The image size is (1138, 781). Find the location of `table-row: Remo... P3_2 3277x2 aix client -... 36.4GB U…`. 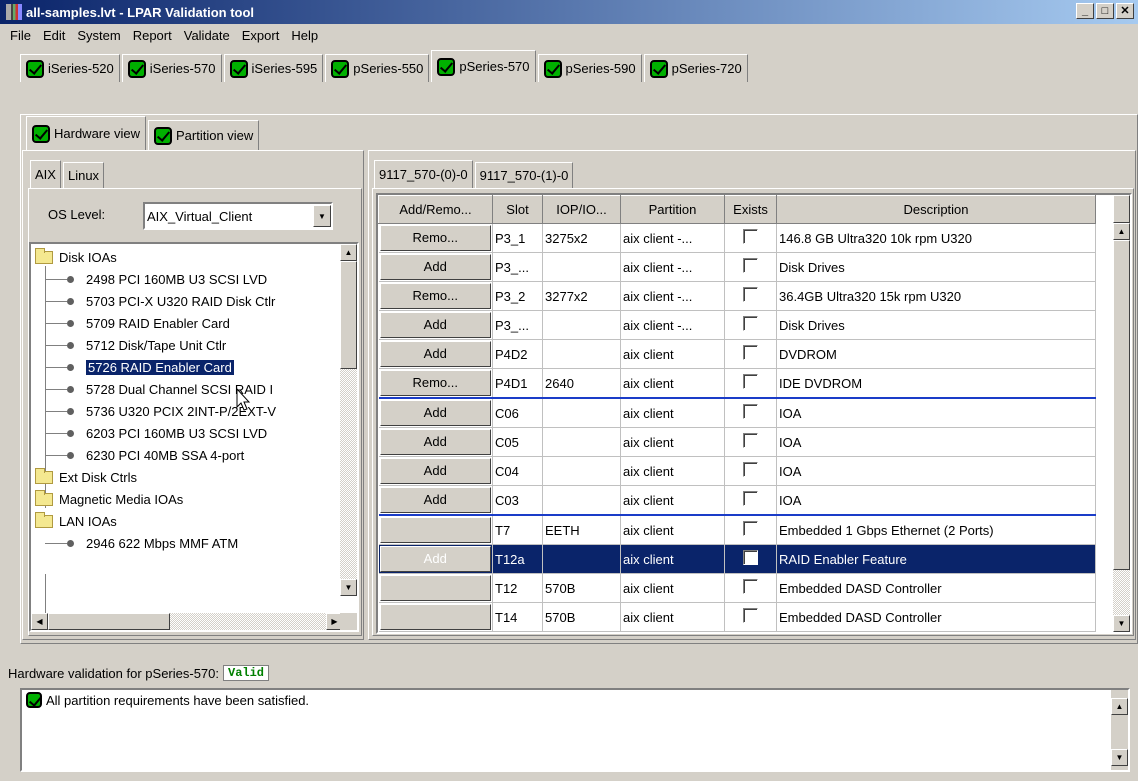

table-row: Remo... P3_2 3277x2 aix client -... 36.4GB U… is located at coordinates (737, 296).